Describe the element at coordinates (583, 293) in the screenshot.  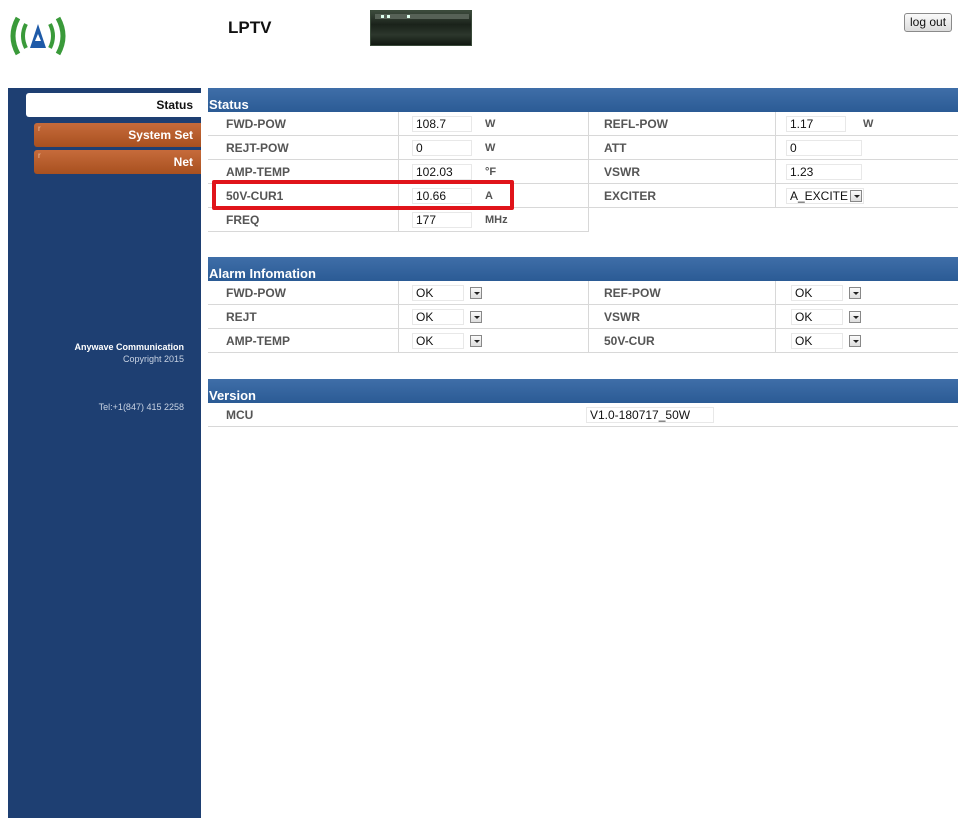
I see `alarm-row: FWD-POW OK REF-POW OK` at that location.